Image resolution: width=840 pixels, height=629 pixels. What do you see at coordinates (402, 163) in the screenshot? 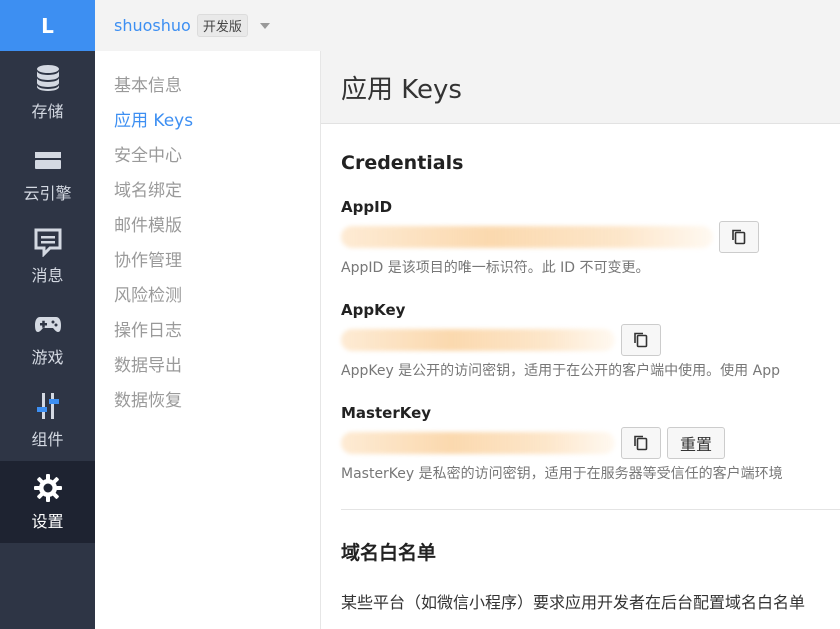
I see `credentials-title: Credentials` at bounding box center [402, 163].